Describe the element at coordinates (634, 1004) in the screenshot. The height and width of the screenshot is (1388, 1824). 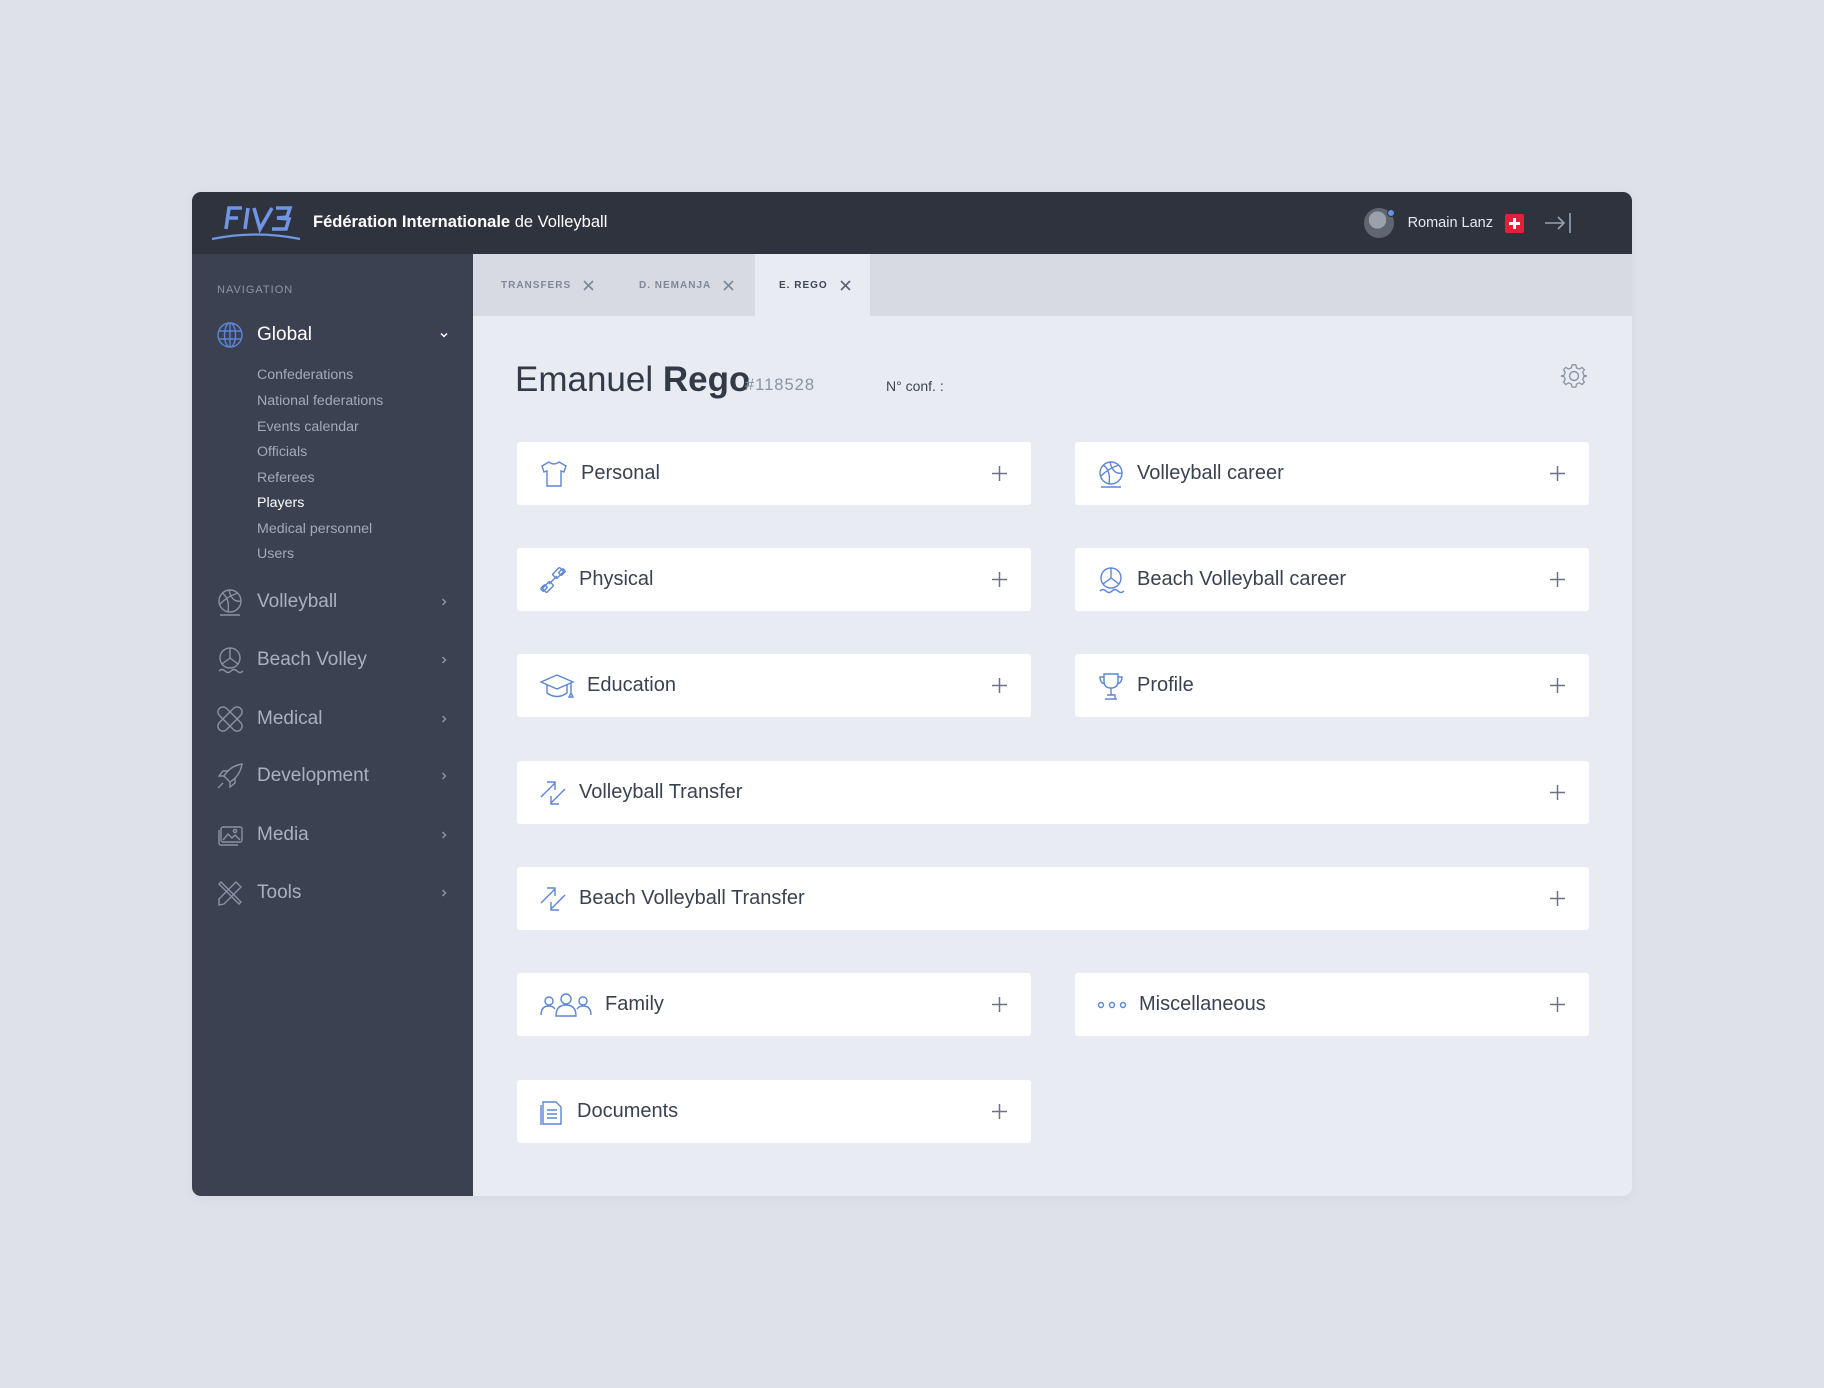
I see `section-label: Family` at that location.